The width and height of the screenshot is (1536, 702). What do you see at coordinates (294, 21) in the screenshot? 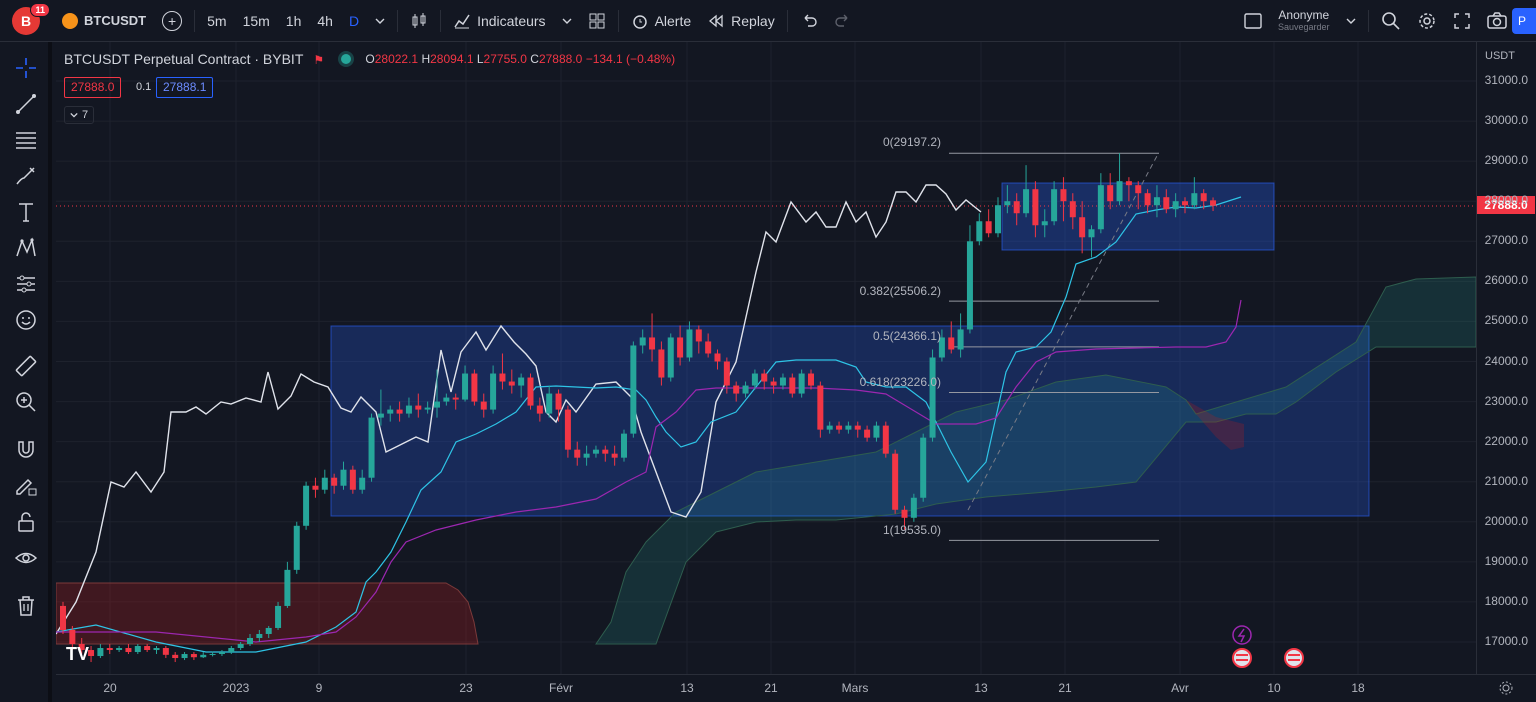
I see `tf-1h: 1h` at bounding box center [294, 21].